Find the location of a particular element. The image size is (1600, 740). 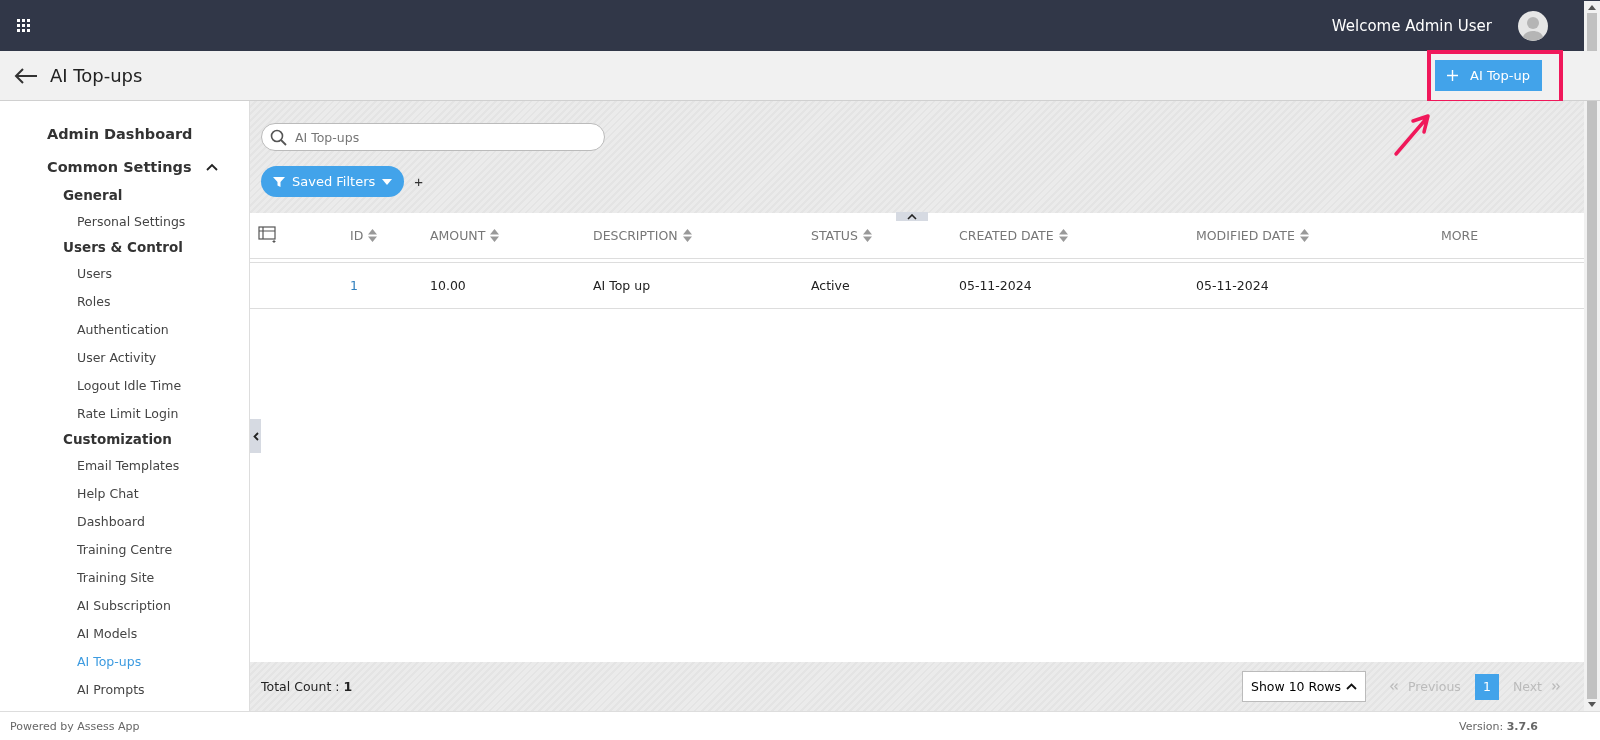

apps-grid-icon is located at coordinates (24, 25).